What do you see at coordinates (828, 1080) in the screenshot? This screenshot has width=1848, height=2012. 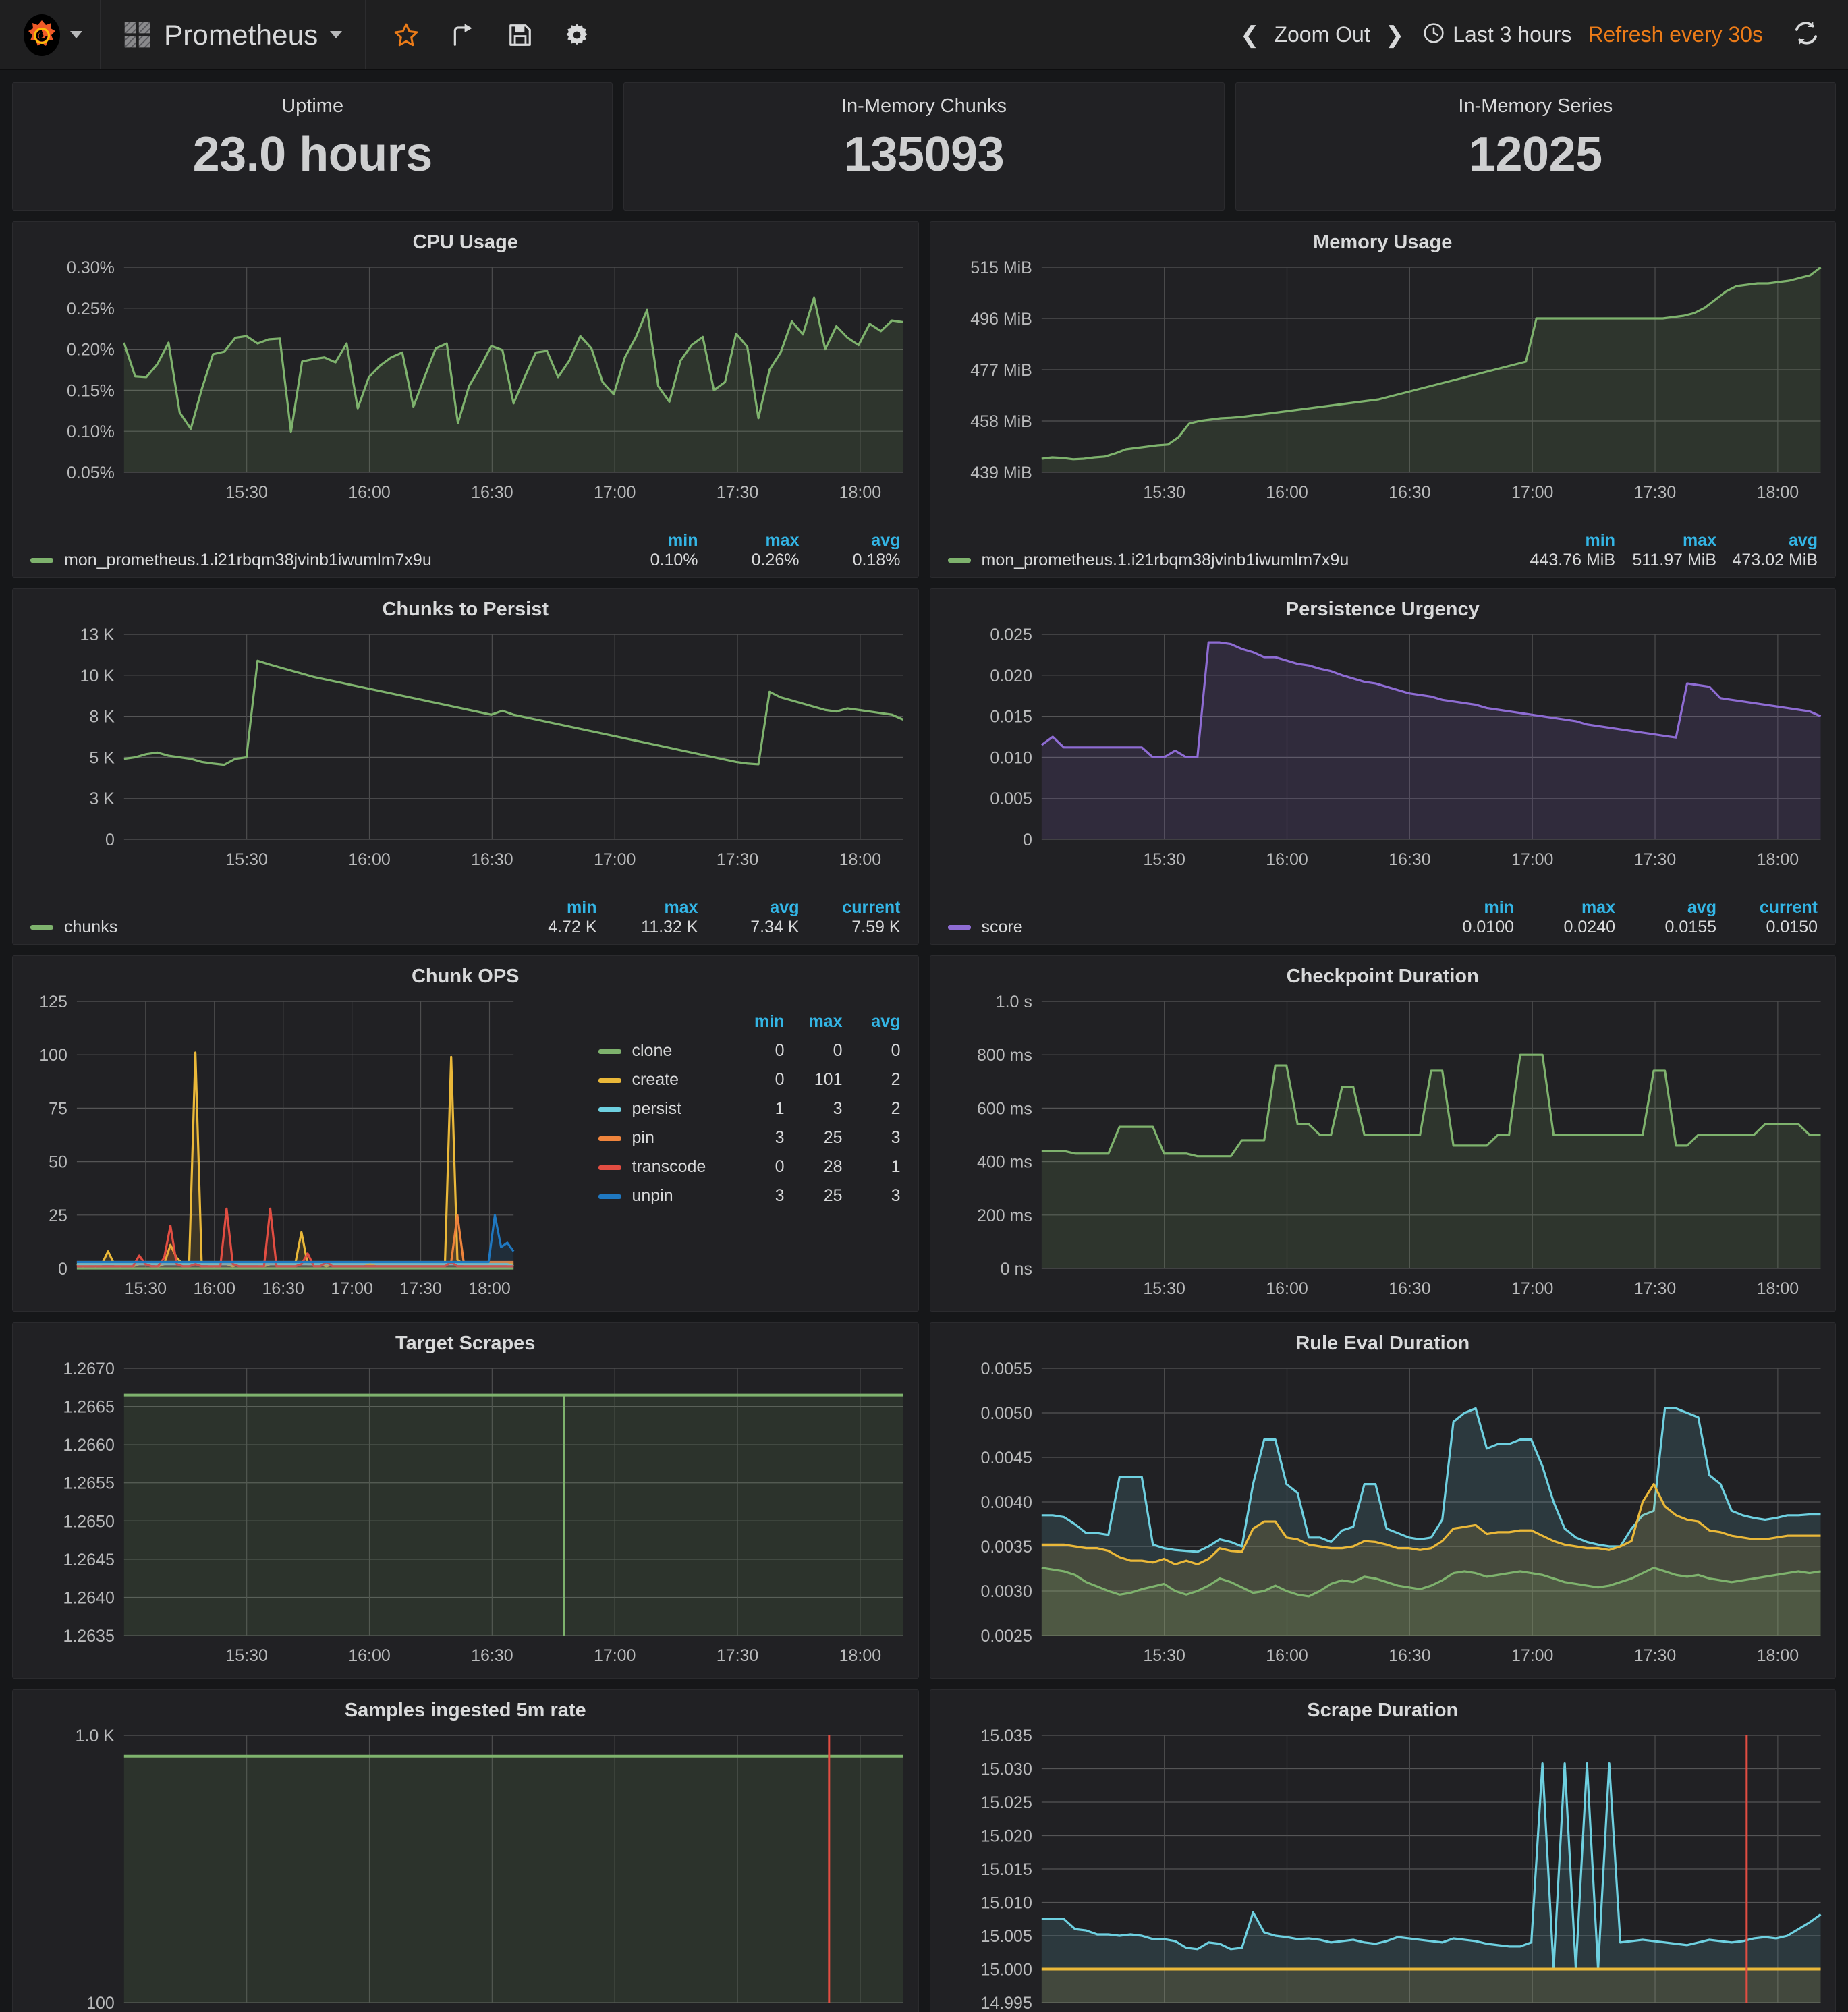 I see `legend-value-max: 101` at bounding box center [828, 1080].